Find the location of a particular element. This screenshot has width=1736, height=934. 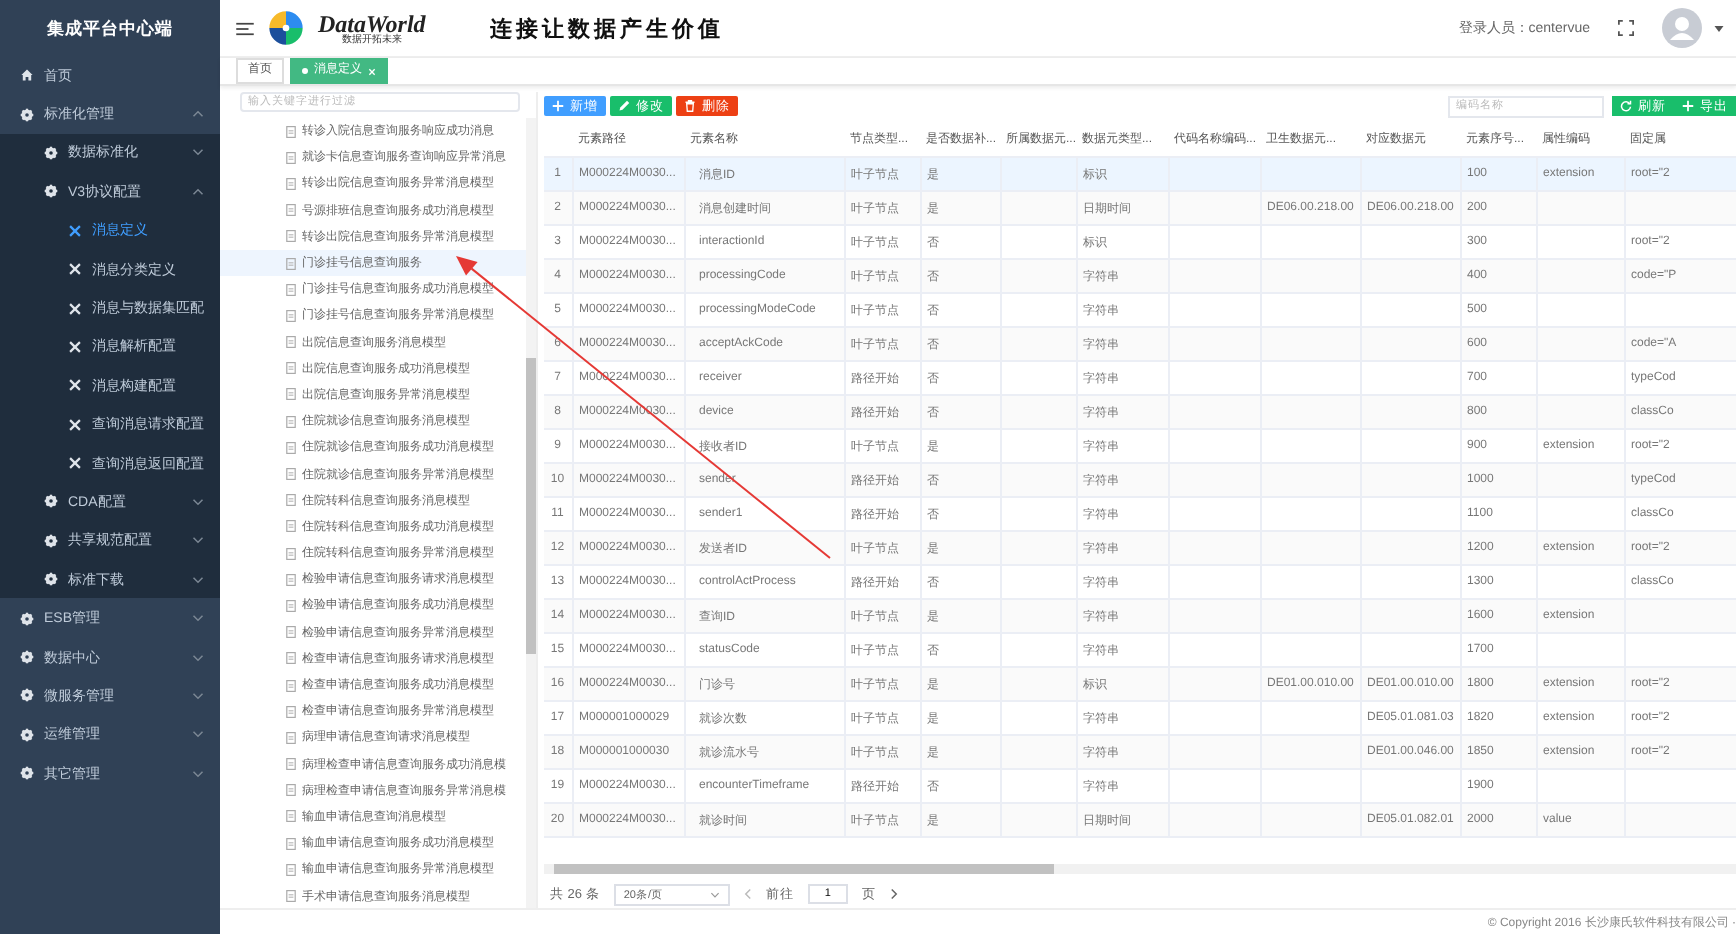

slogan: 连接让数据产生价值 is located at coordinates (606, 28).